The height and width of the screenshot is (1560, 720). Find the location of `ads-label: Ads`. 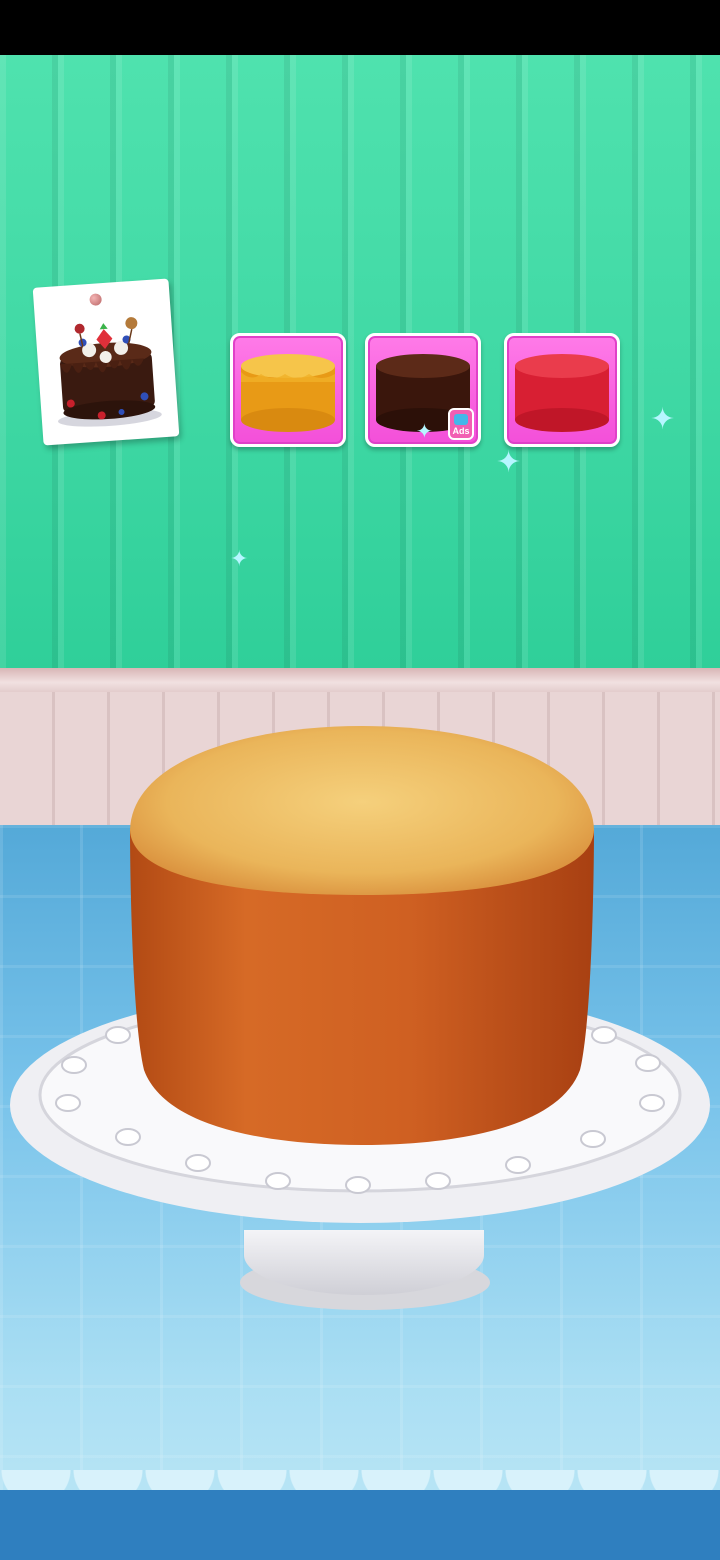

ads-label: Ads is located at coordinates (461, 431).